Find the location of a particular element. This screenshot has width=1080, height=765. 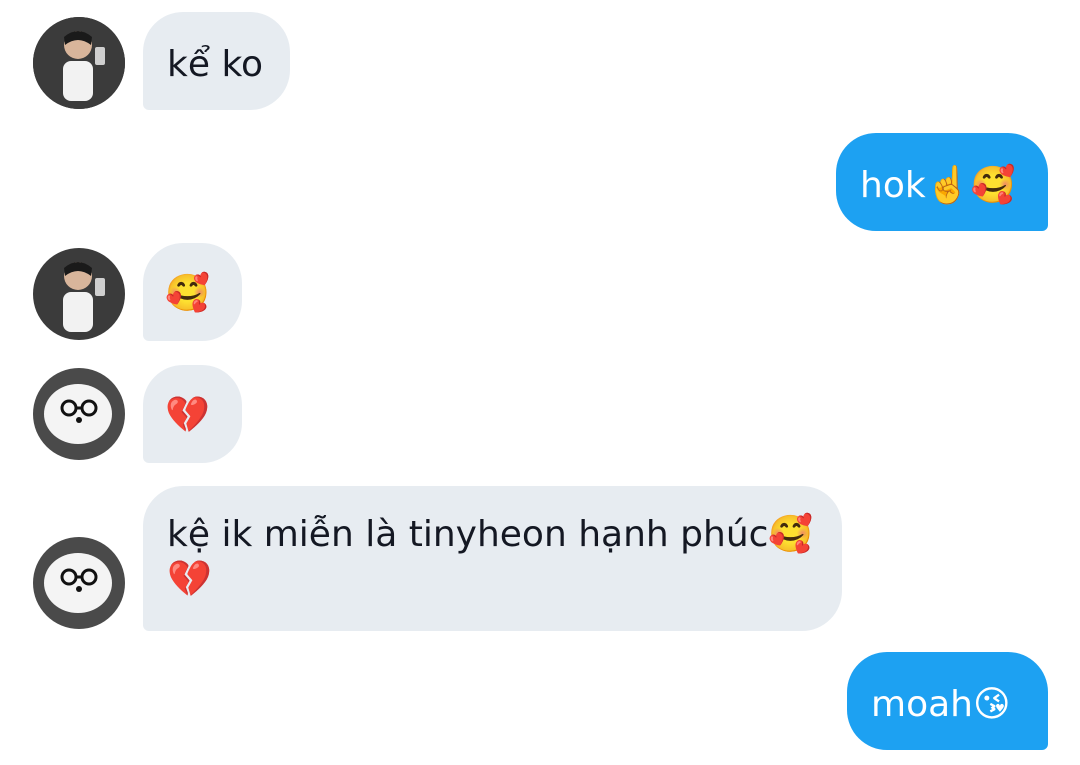

incoming-message: kệ ik miễn là tinyheon hạnh phúc🥰 💔 is located at coordinates (492, 558).